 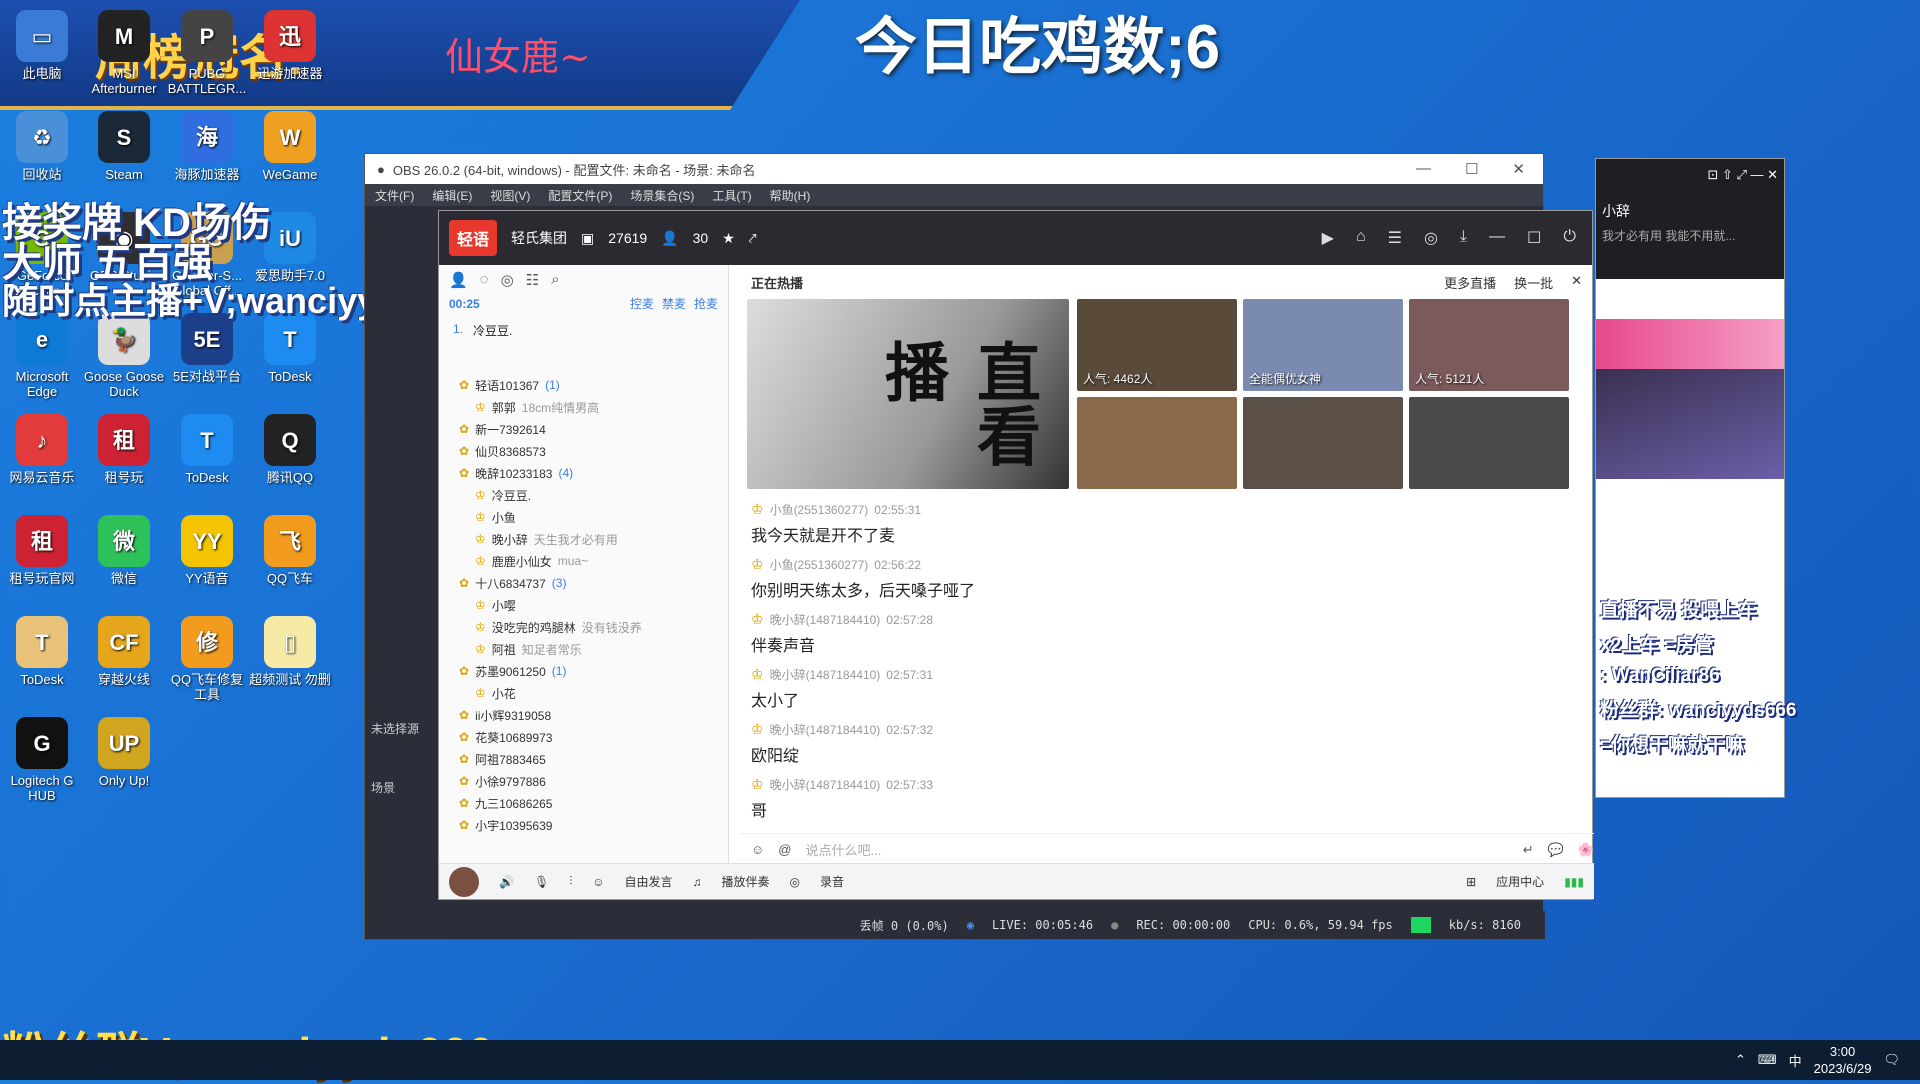 What do you see at coordinates (583, 825) in the screenshot?
I see `channel-group: ✿ 小宇10395639` at bounding box center [583, 825].